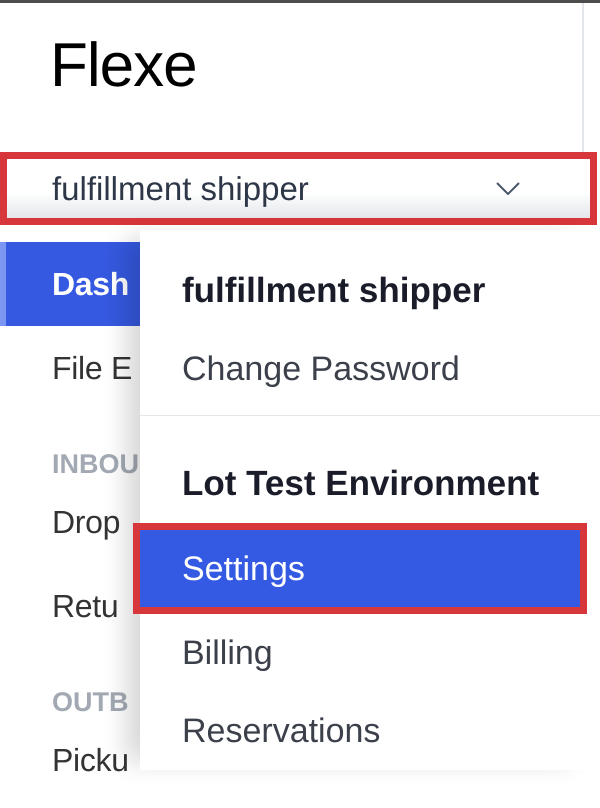 The image size is (600, 808). Describe the element at coordinates (370, 369) in the screenshot. I see `menu-item: Change Password` at that location.